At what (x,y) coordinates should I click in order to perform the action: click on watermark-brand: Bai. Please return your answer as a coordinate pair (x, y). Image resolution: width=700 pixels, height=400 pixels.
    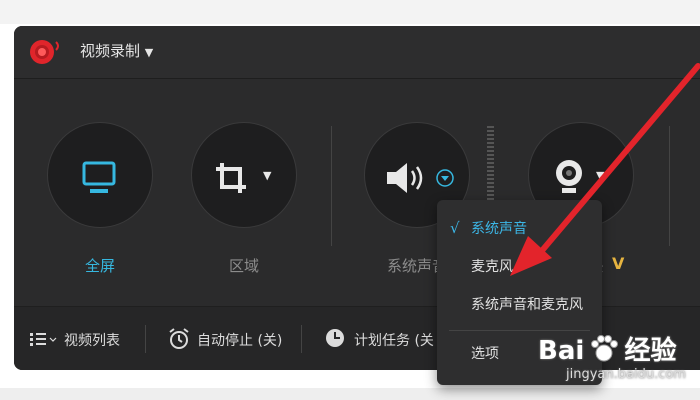
    Looking at the image, I should click on (561, 351).